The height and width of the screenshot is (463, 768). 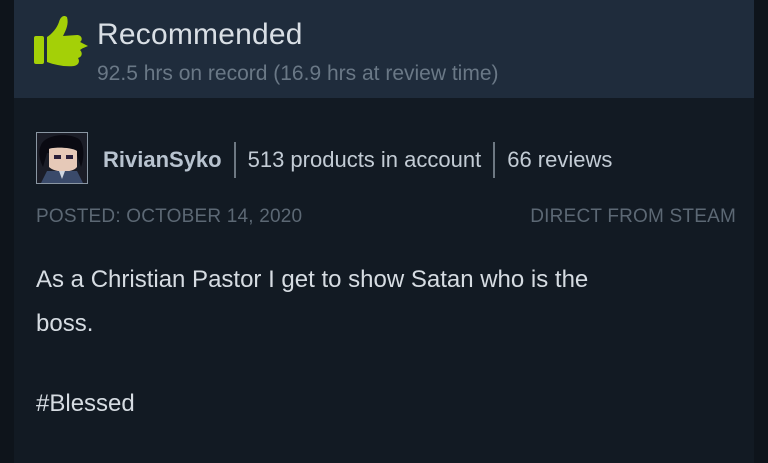 I want to click on posted-date: POSTED: OCTOBER 14, 2020, so click(x=169, y=216).